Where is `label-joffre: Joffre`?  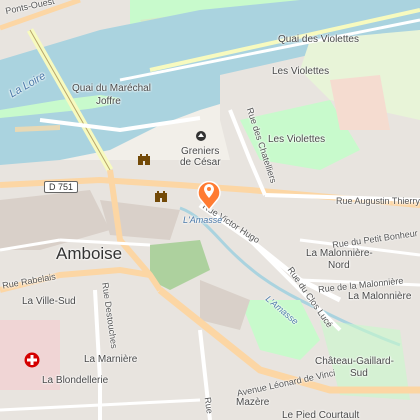 label-joffre: Joffre is located at coordinates (108, 101).